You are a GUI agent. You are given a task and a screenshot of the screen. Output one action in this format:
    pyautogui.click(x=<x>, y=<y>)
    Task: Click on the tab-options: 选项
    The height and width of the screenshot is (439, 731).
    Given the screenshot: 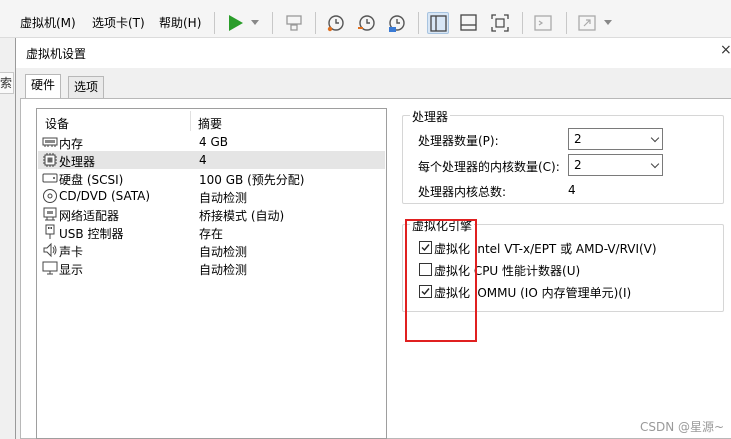 What is the action you would take?
    pyautogui.click(x=86, y=87)
    